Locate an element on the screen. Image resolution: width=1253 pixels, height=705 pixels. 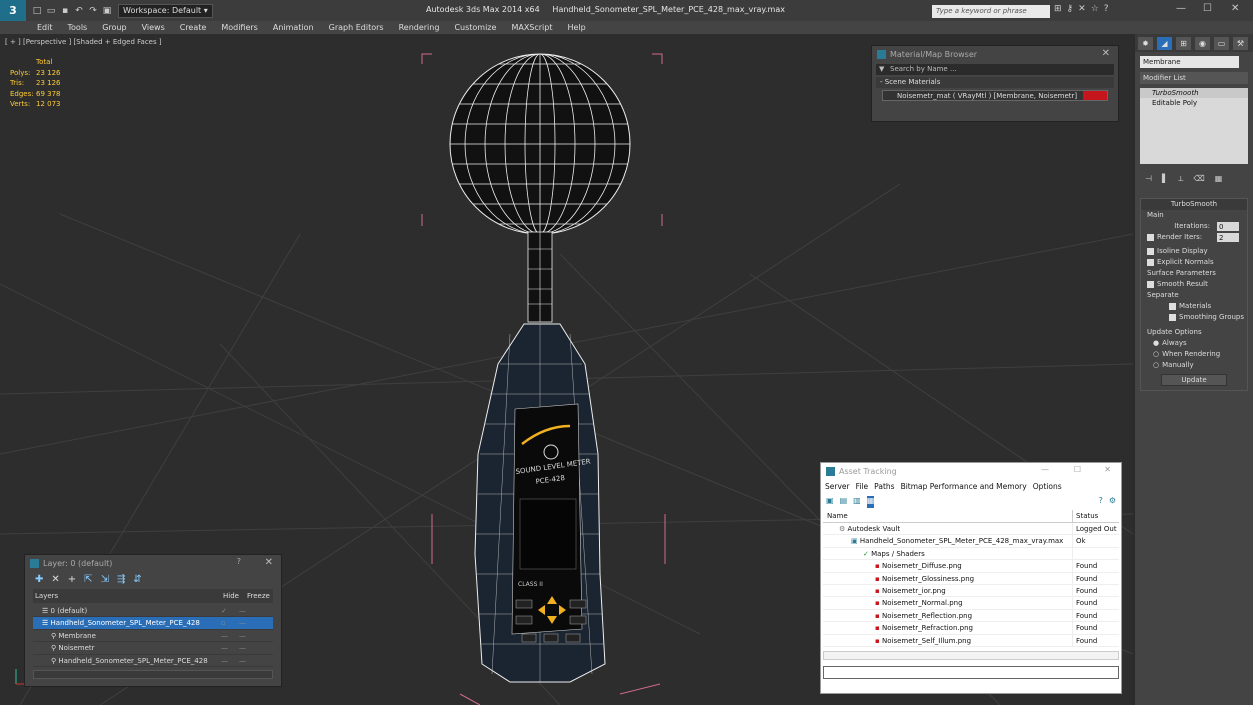
turbosmooth-header: TurboSmooth is located at coordinates (1194, 204).